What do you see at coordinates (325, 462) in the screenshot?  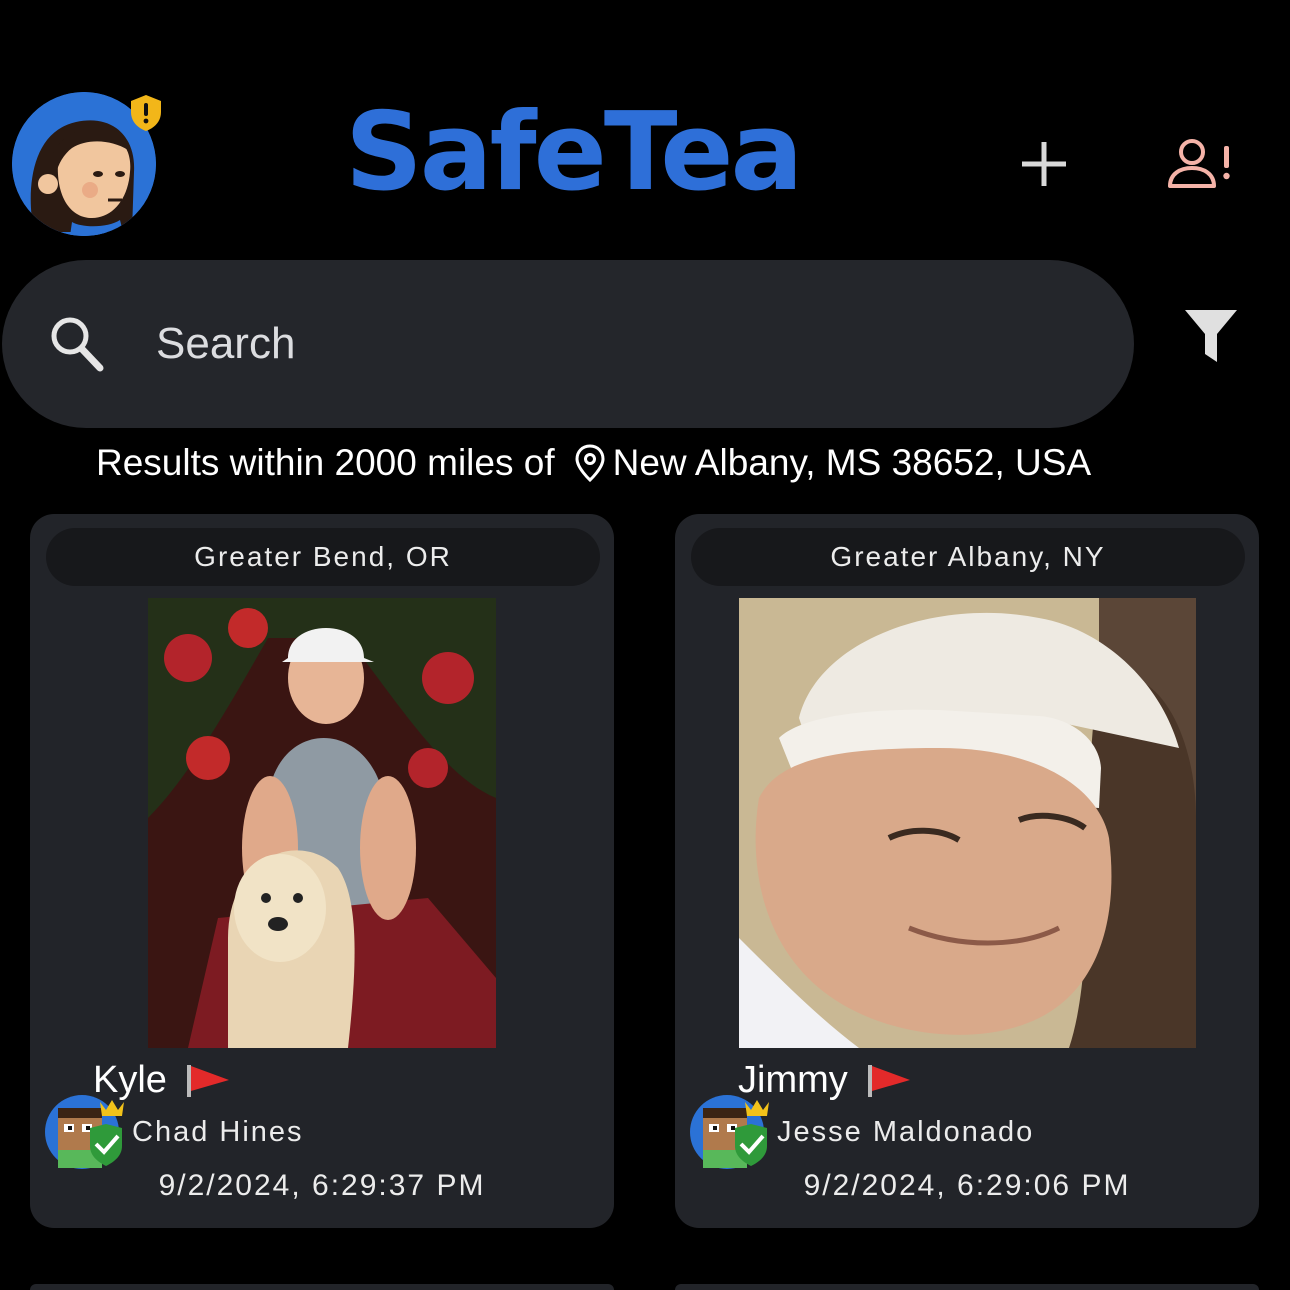 I see `results-prefix: Results within 2000 miles of` at bounding box center [325, 462].